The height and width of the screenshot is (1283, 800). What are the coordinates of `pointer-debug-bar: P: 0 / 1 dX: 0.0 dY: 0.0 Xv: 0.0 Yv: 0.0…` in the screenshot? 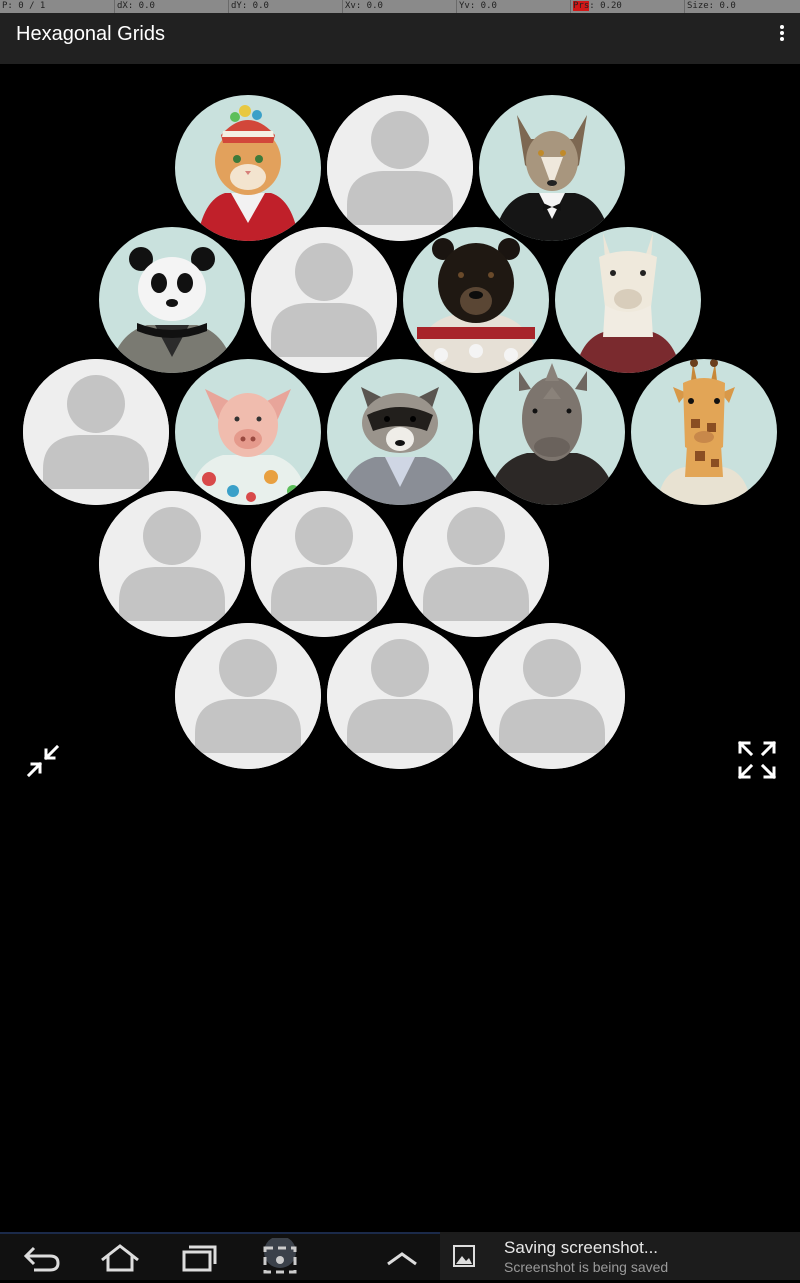 It's located at (400, 6).